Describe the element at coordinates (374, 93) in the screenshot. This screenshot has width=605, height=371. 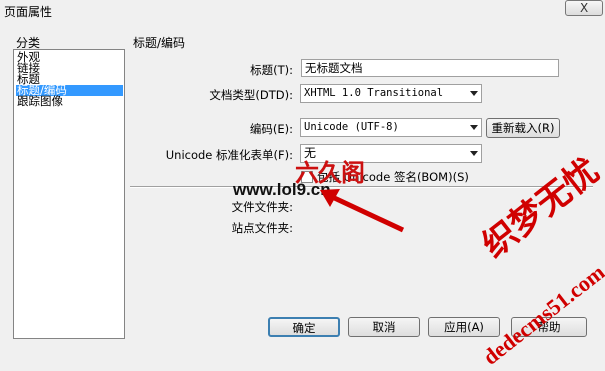
I see `doctype-value: XHTML 1.0 Transitional` at that location.